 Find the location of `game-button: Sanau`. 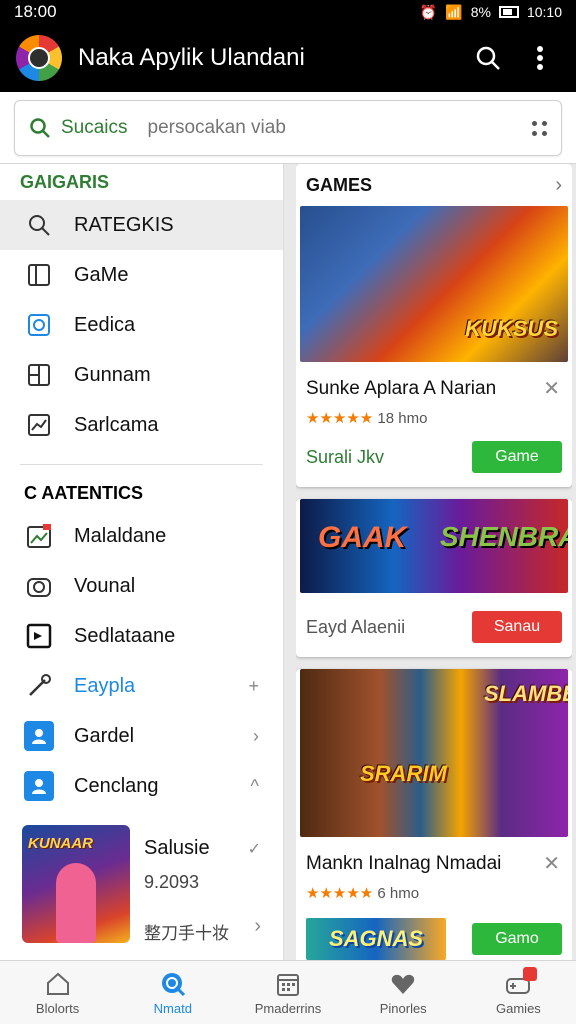

game-button: Sanau is located at coordinates (517, 627).